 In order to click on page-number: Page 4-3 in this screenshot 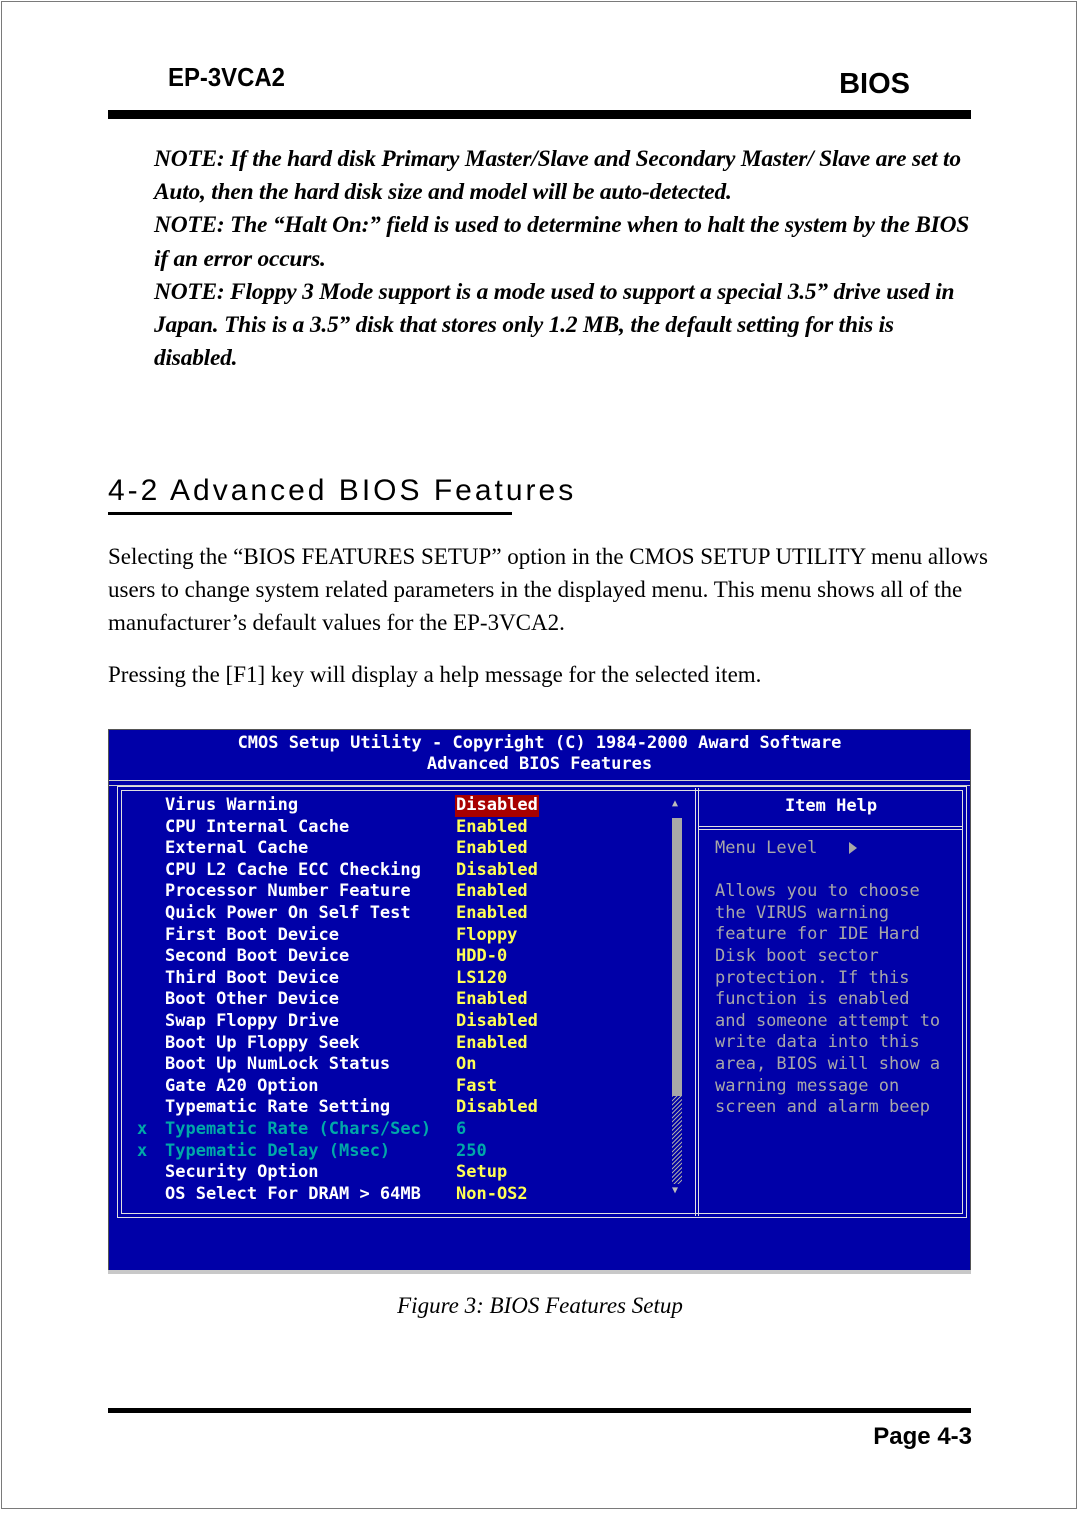, I will do `click(922, 1436)`.